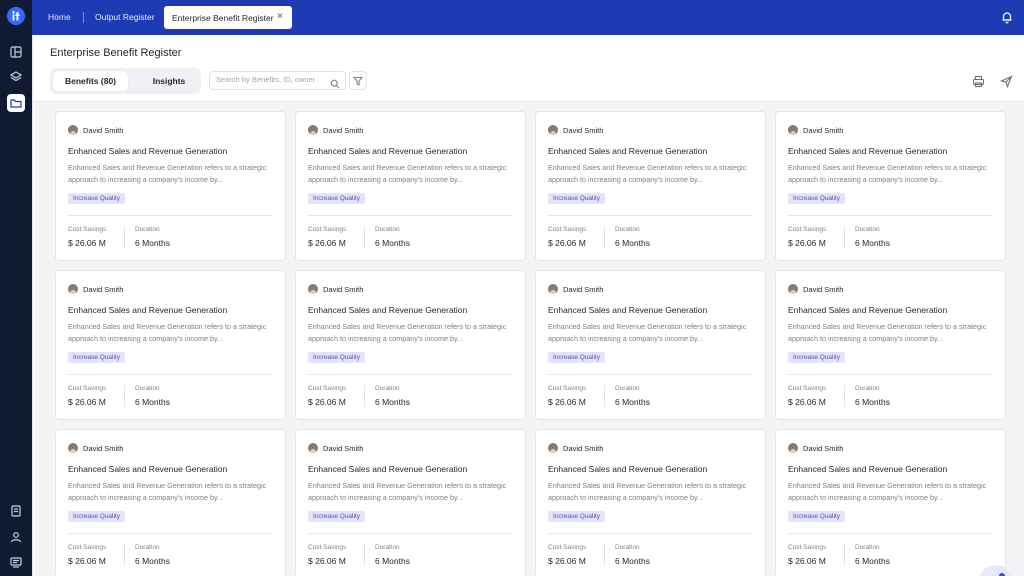 This screenshot has height=576, width=1024. Describe the element at coordinates (335, 85) in the screenshot. I see `search-icon` at that location.